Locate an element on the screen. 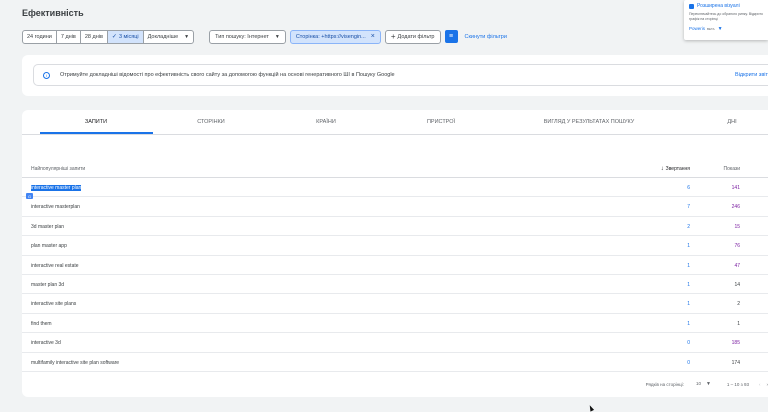  header-query: Найпопулярніші запити is located at coordinates (58, 169).